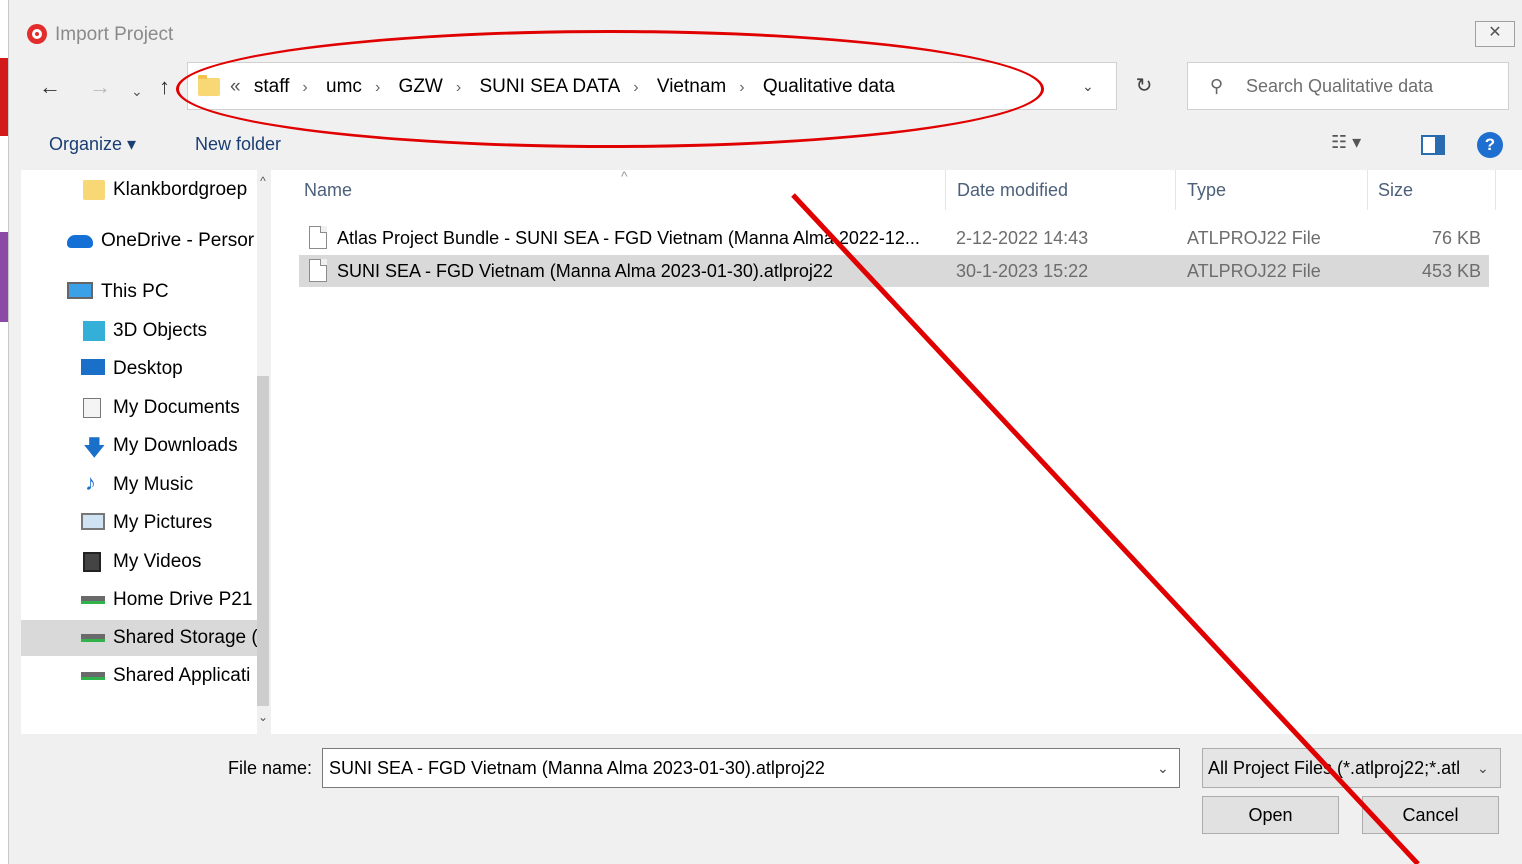 This screenshot has height=864, width=1522. I want to click on sidebar-item-label: This PC, so click(135, 291).